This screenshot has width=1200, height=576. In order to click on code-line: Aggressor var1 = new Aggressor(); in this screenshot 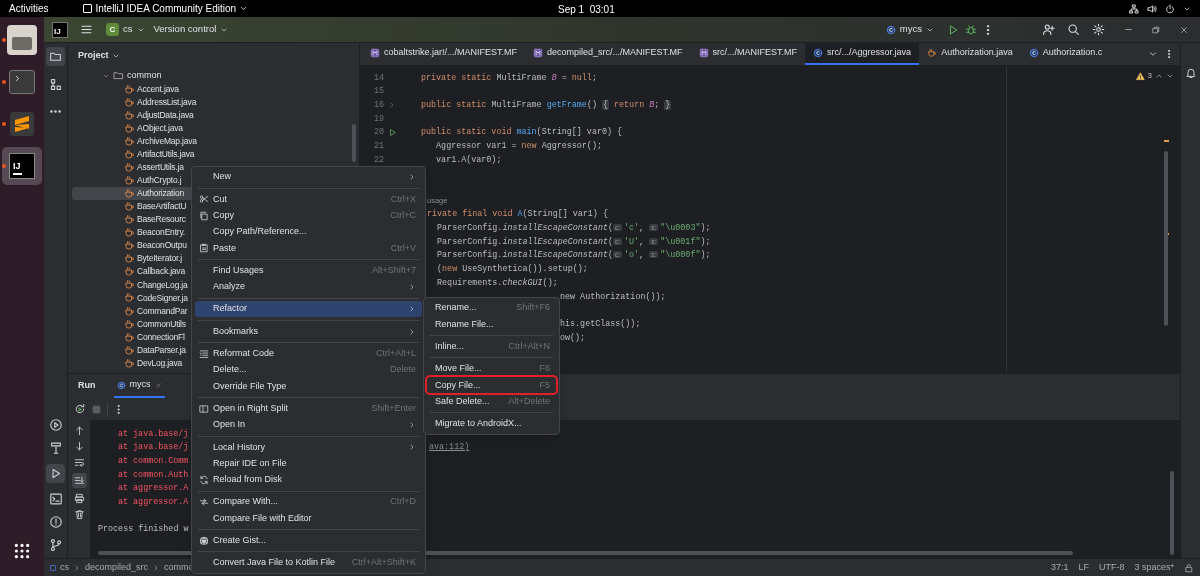, I will do `click(518, 145)`.